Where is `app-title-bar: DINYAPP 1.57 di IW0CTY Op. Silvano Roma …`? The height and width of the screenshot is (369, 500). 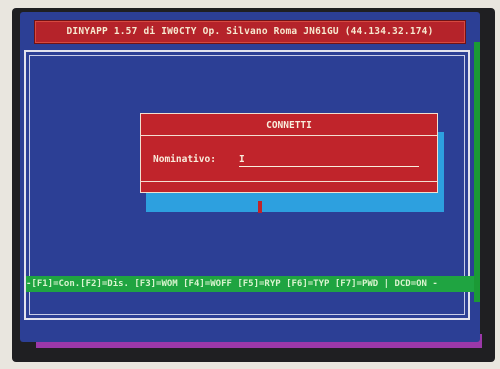
app-title-bar: DINYAPP 1.57 di IW0CTY Op. Silvano Roma … is located at coordinates (250, 32).